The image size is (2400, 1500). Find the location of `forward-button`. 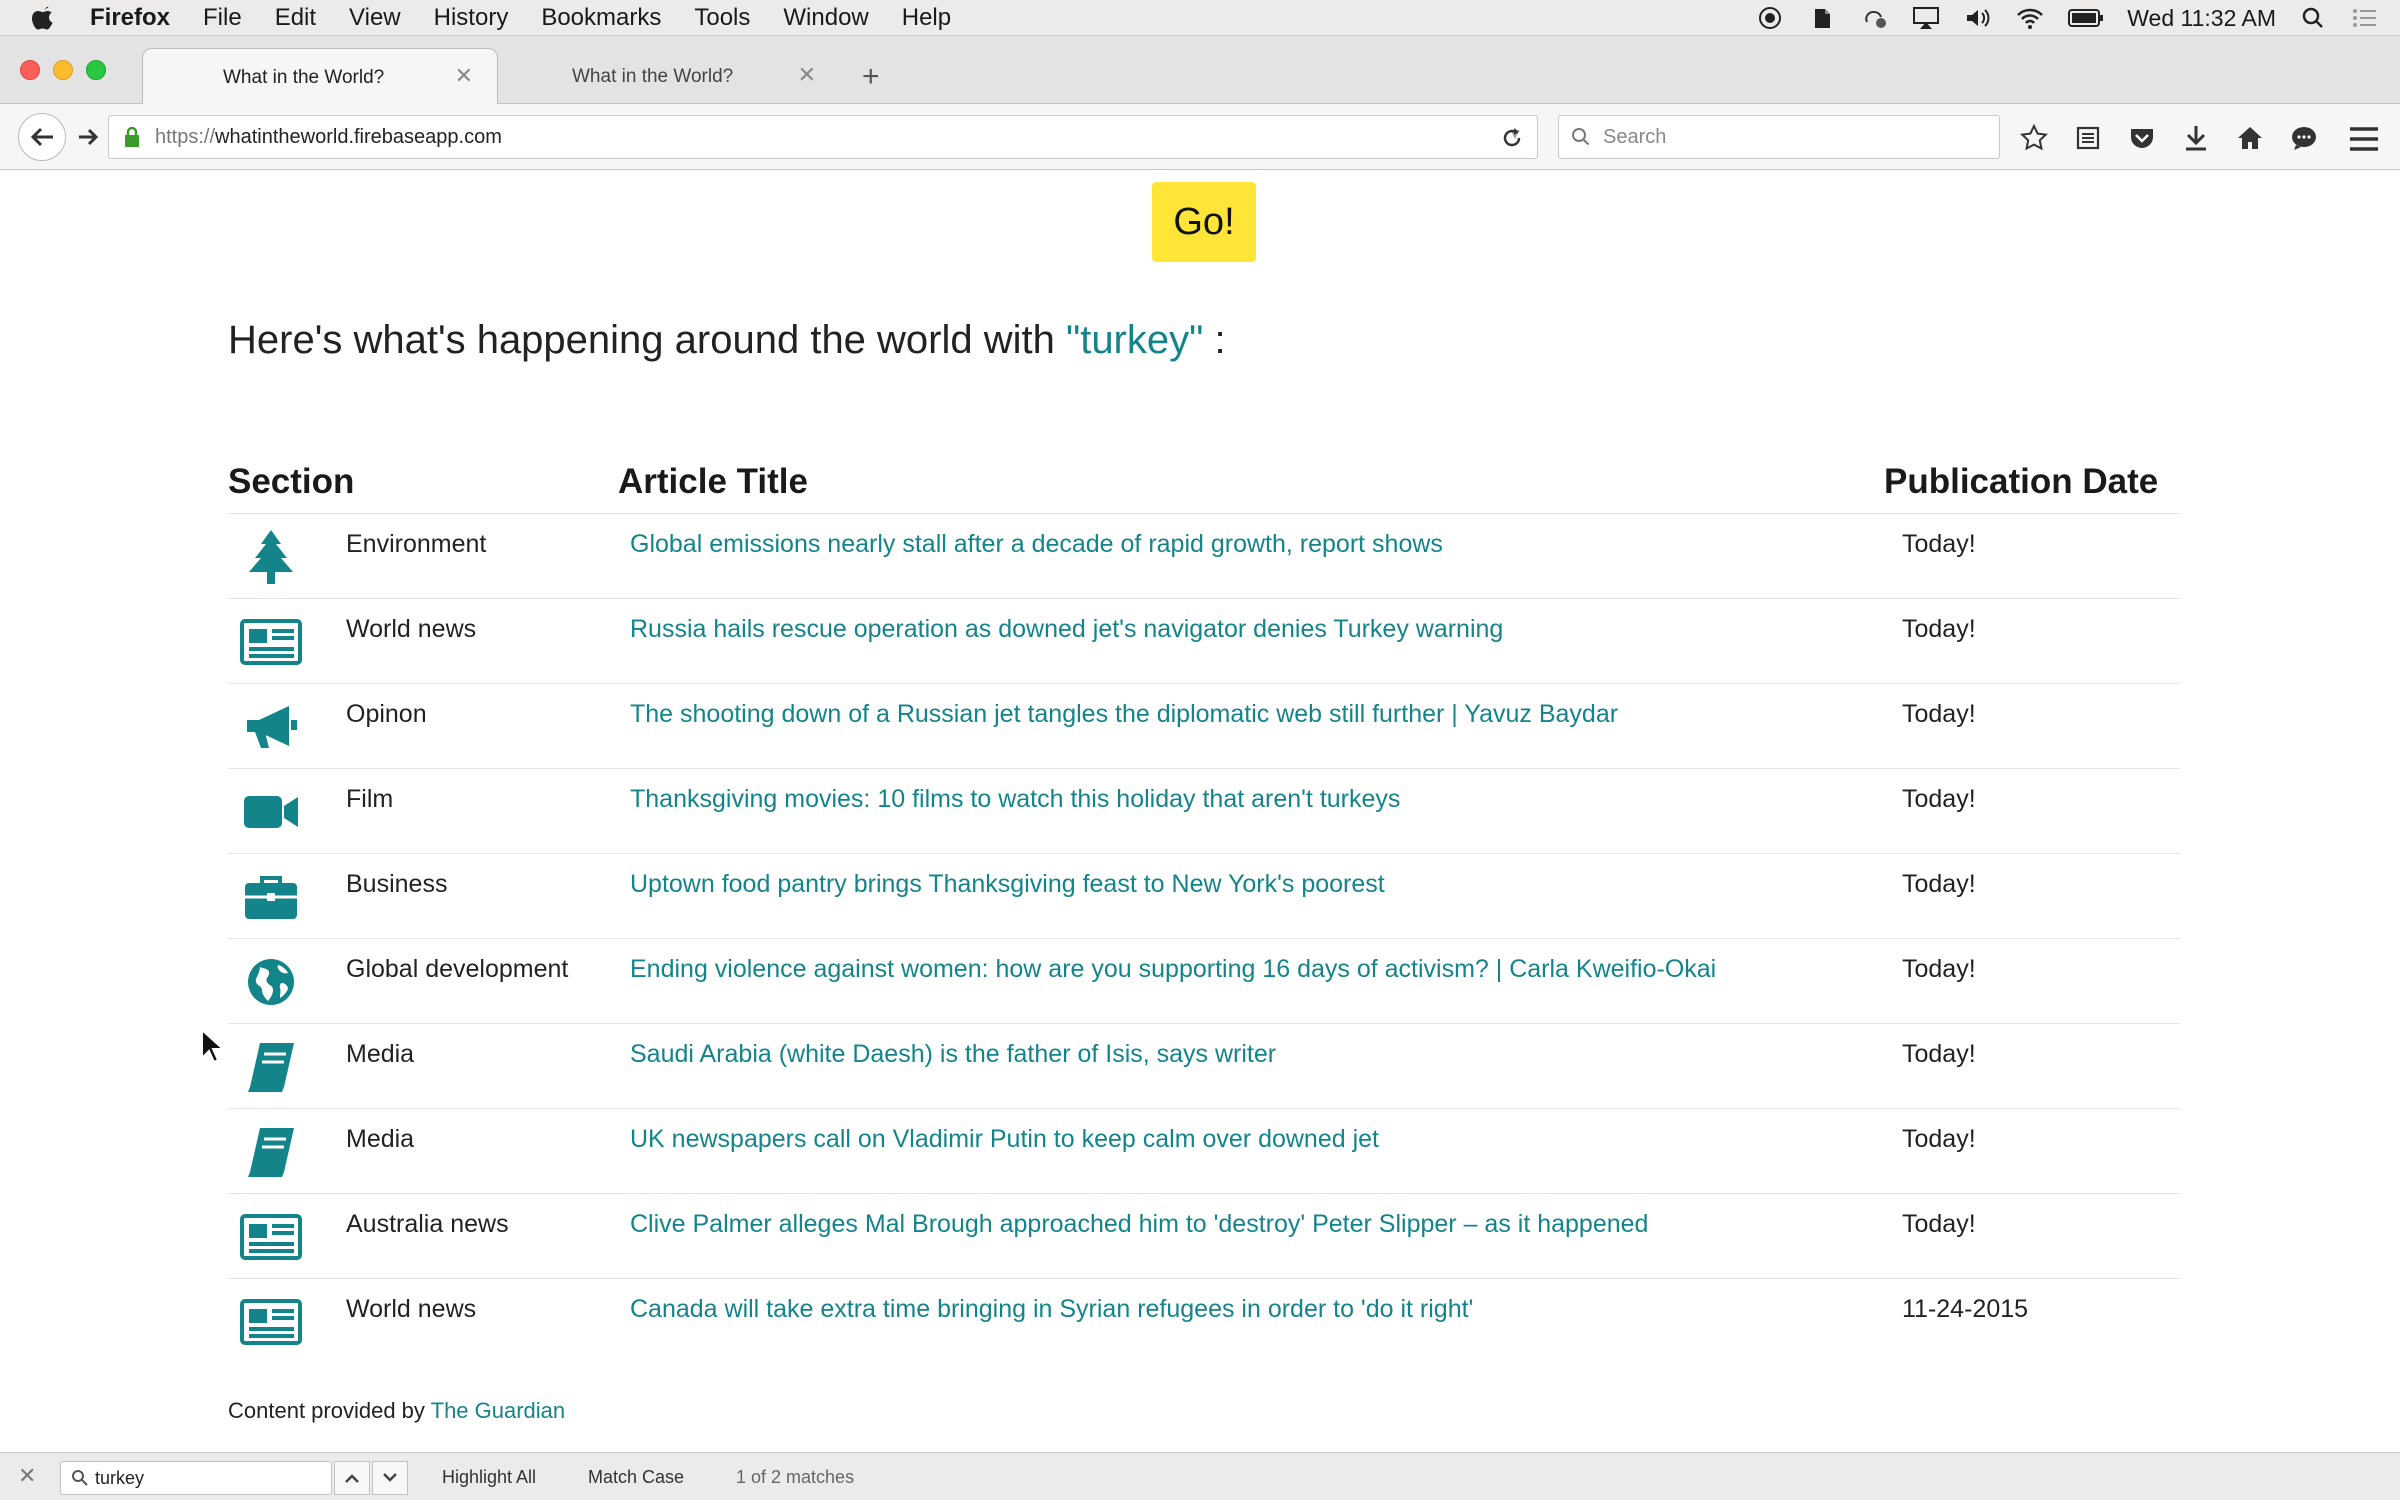

forward-button is located at coordinates (88, 137).